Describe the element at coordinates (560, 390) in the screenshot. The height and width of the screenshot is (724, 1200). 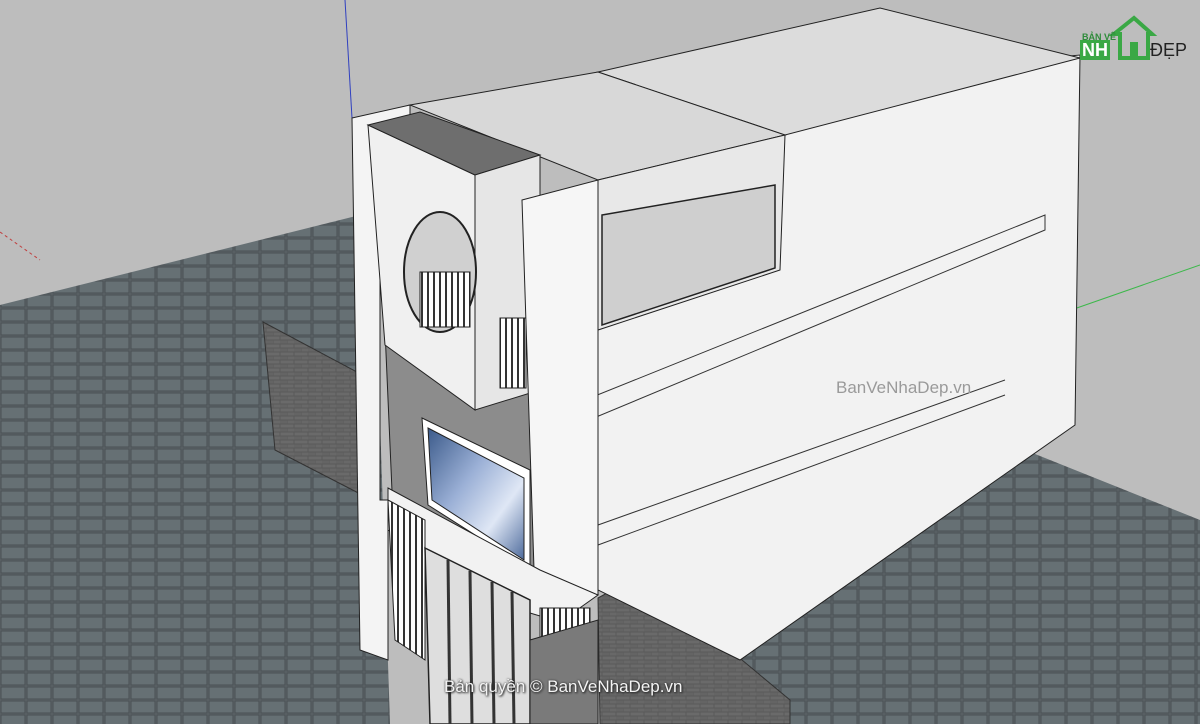
I see `front-panel` at that location.